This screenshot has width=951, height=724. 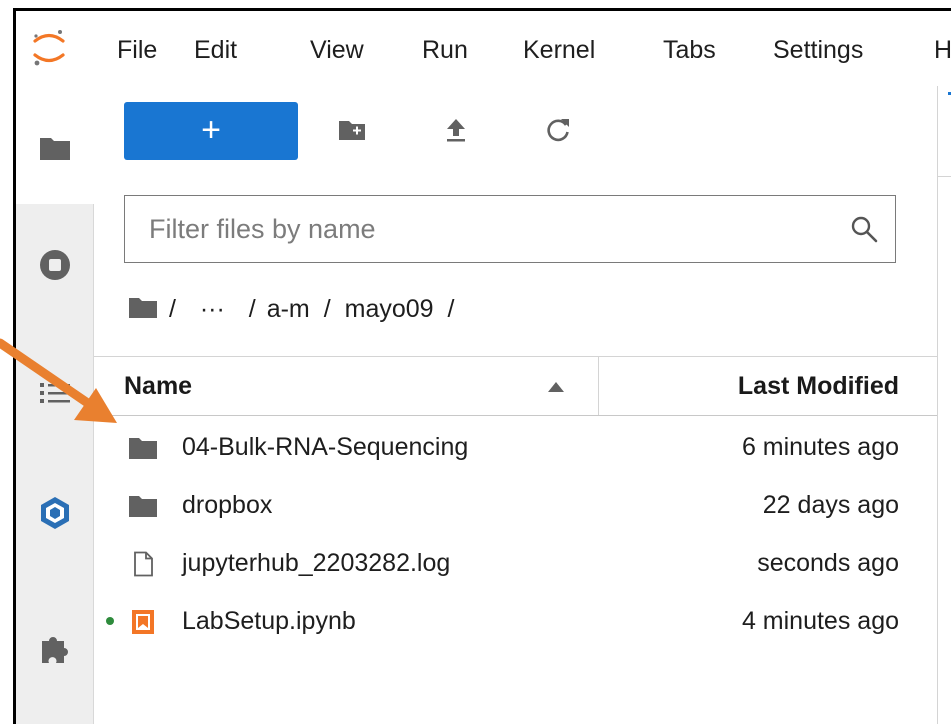 What do you see at coordinates (818, 48) in the screenshot?
I see `menu-settings: Settings` at bounding box center [818, 48].